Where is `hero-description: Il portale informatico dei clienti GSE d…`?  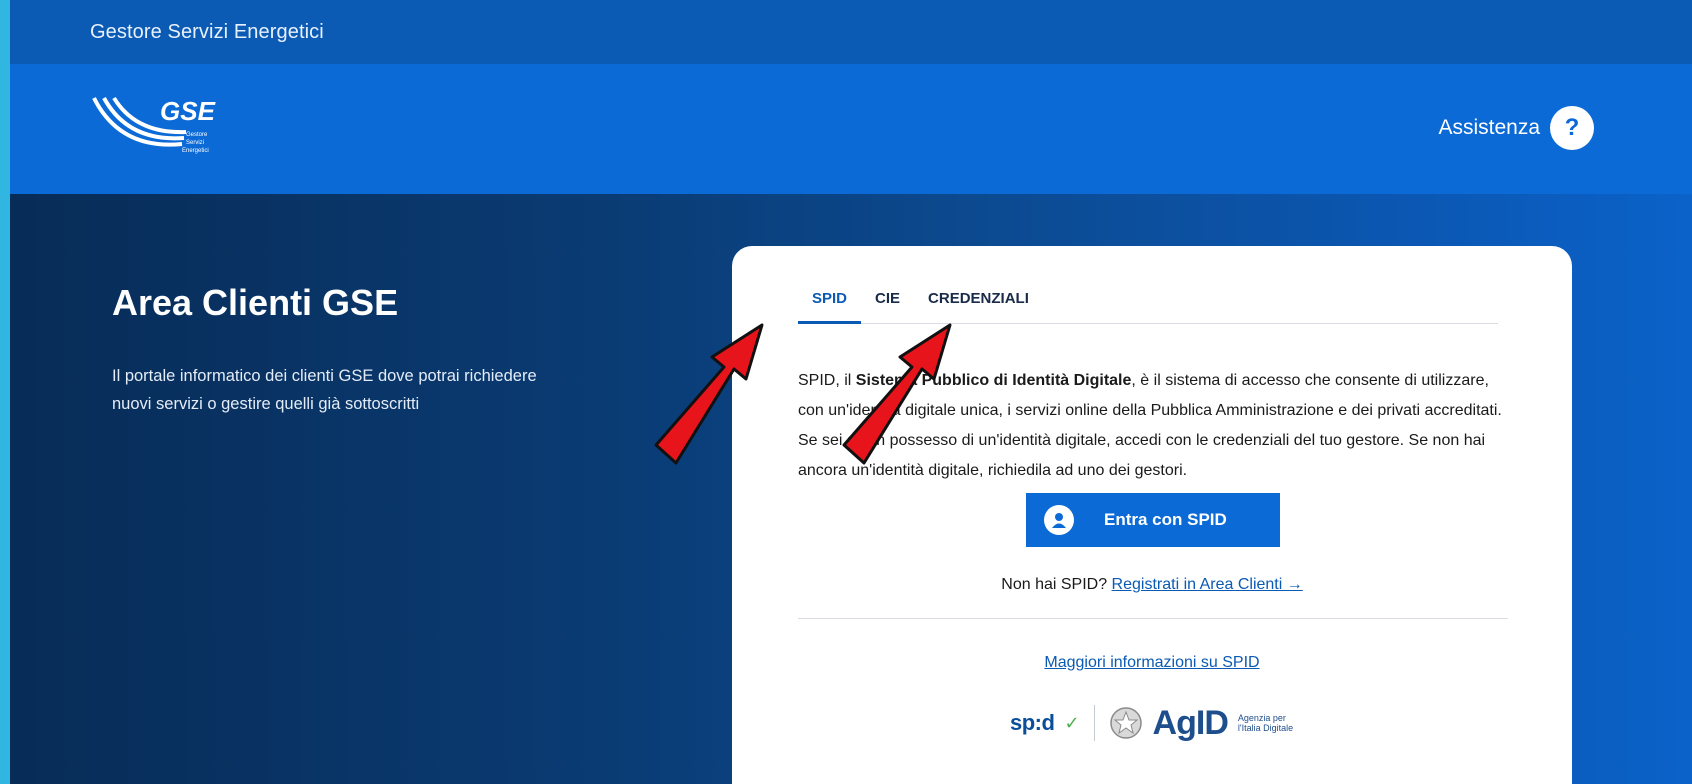
hero-description: Il portale informatico dei clienti GSE d… is located at coordinates (324, 390).